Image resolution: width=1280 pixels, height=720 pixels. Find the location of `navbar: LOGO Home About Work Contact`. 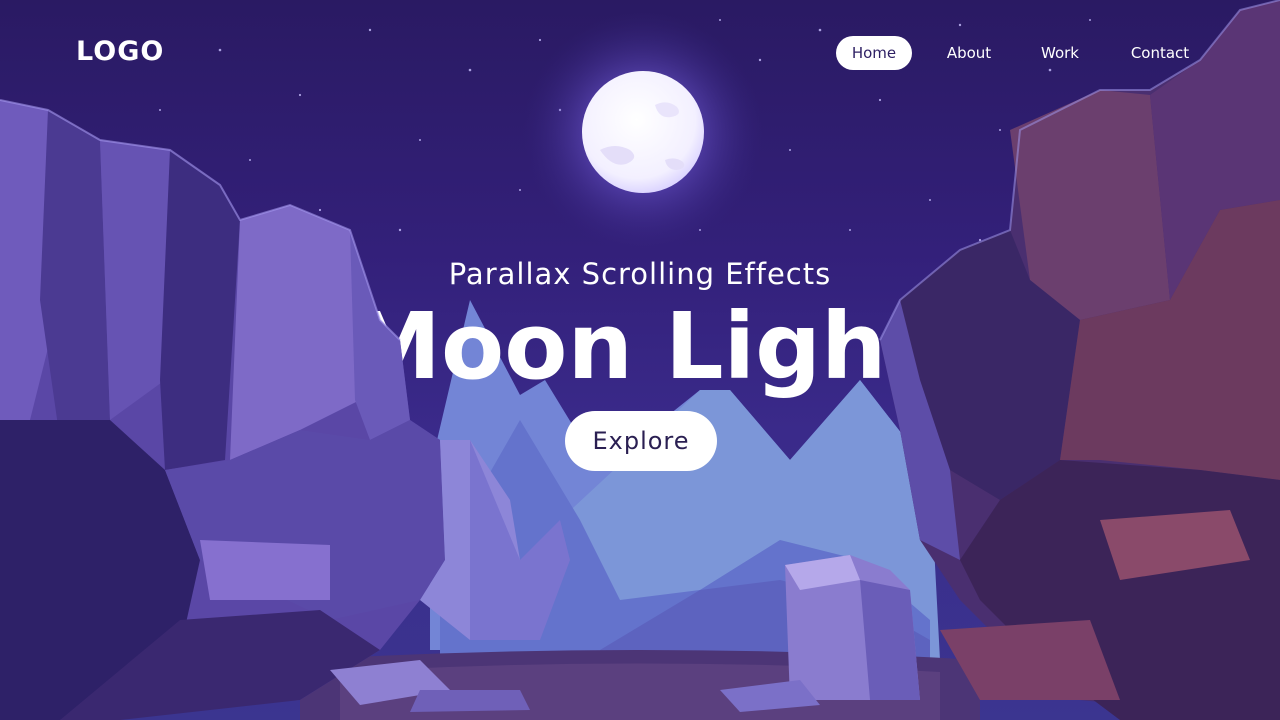

navbar: LOGO Home About Work Contact is located at coordinates (640, 52).